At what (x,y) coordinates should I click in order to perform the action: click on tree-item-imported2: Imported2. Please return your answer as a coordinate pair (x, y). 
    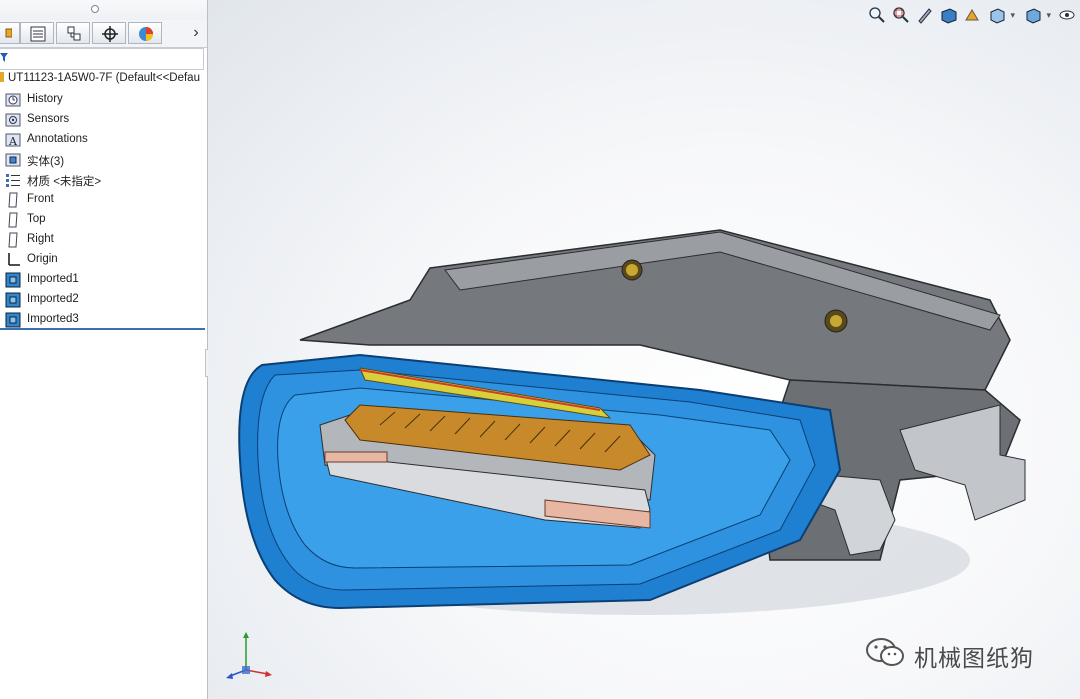
    Looking at the image, I should click on (103, 300).